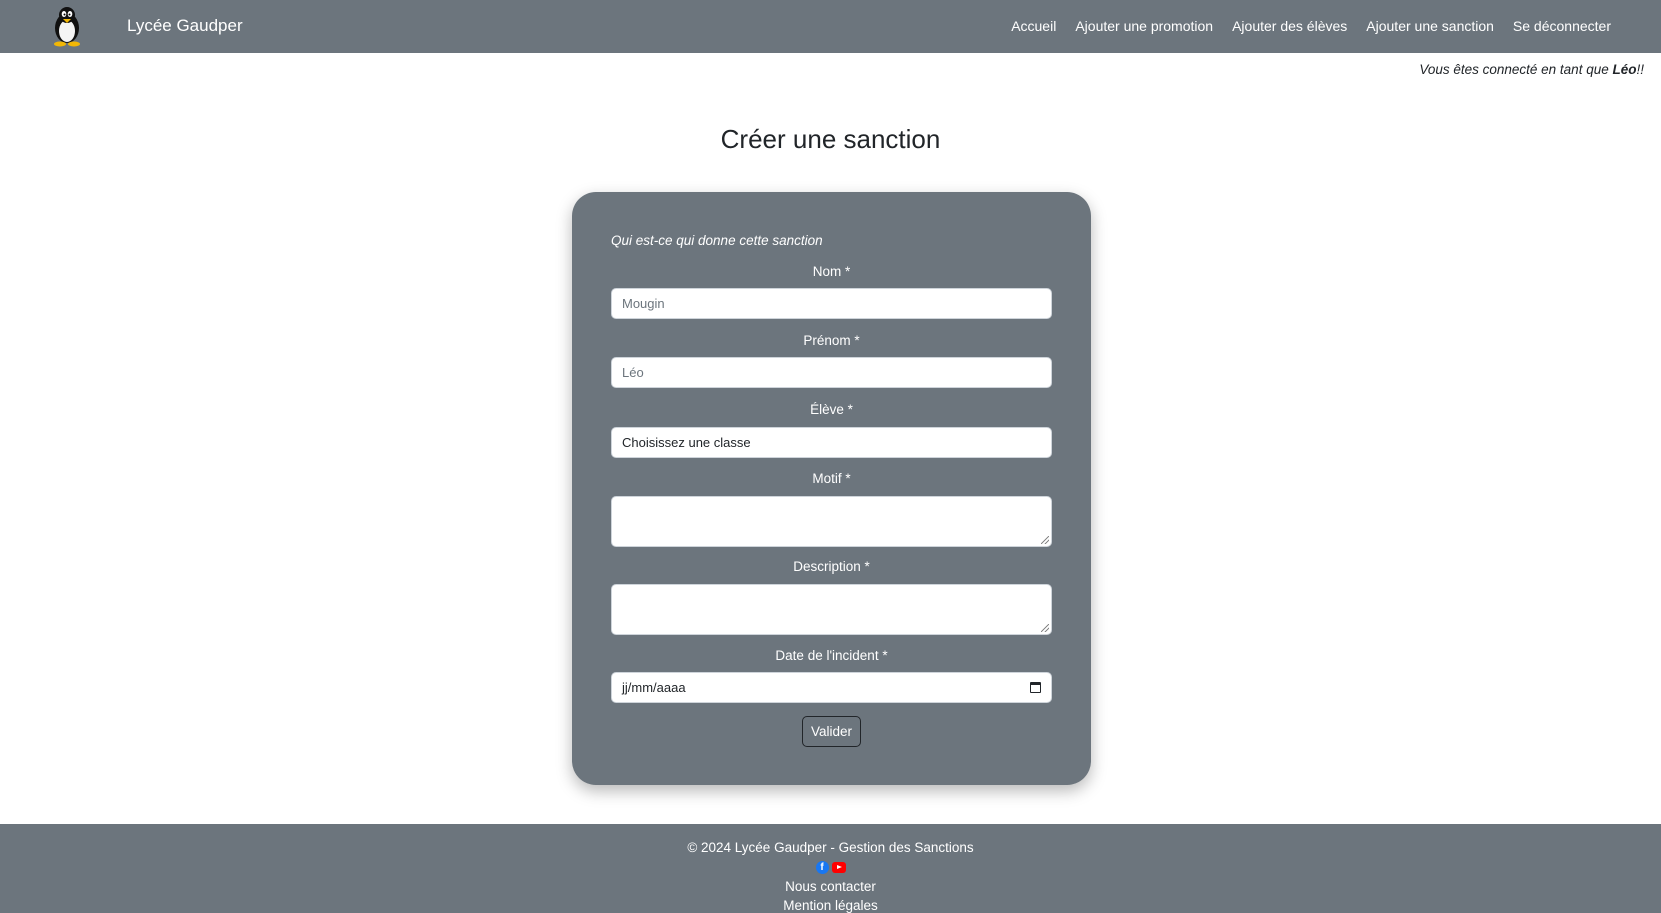 This screenshot has width=1661, height=913. What do you see at coordinates (831, 303) in the screenshot?
I see `nom-input` at bounding box center [831, 303].